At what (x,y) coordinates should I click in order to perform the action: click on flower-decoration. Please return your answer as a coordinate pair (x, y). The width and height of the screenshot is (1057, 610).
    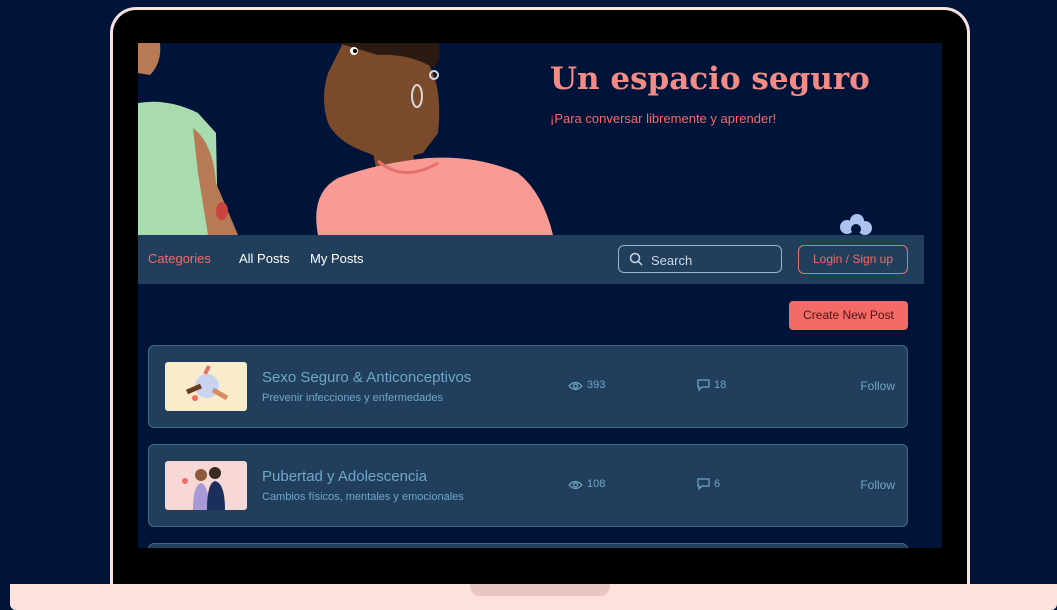
    Looking at the image, I should click on (856, 224).